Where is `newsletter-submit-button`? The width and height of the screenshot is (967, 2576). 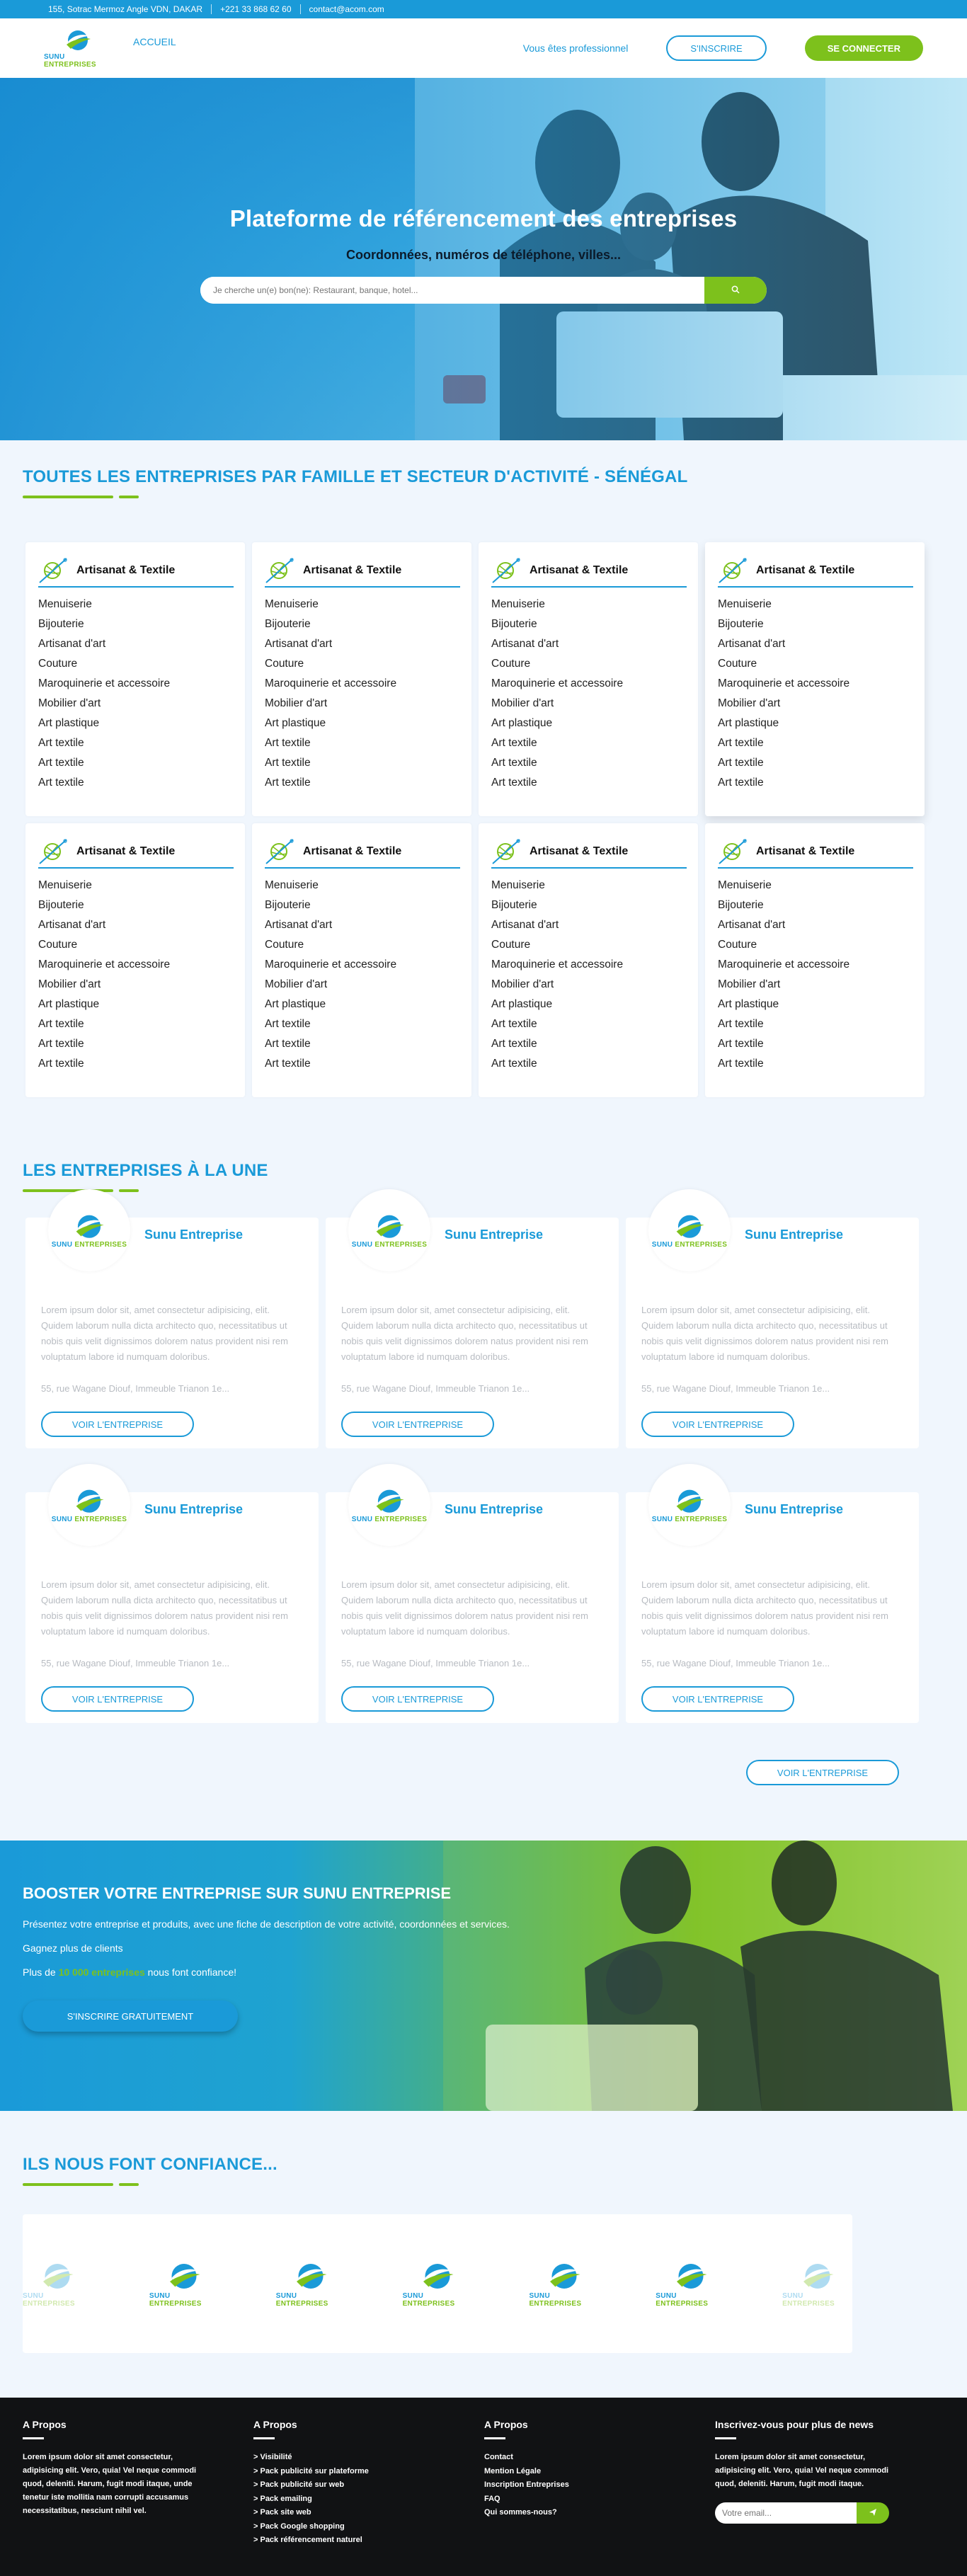
newsletter-submit-button is located at coordinates (873, 2513).